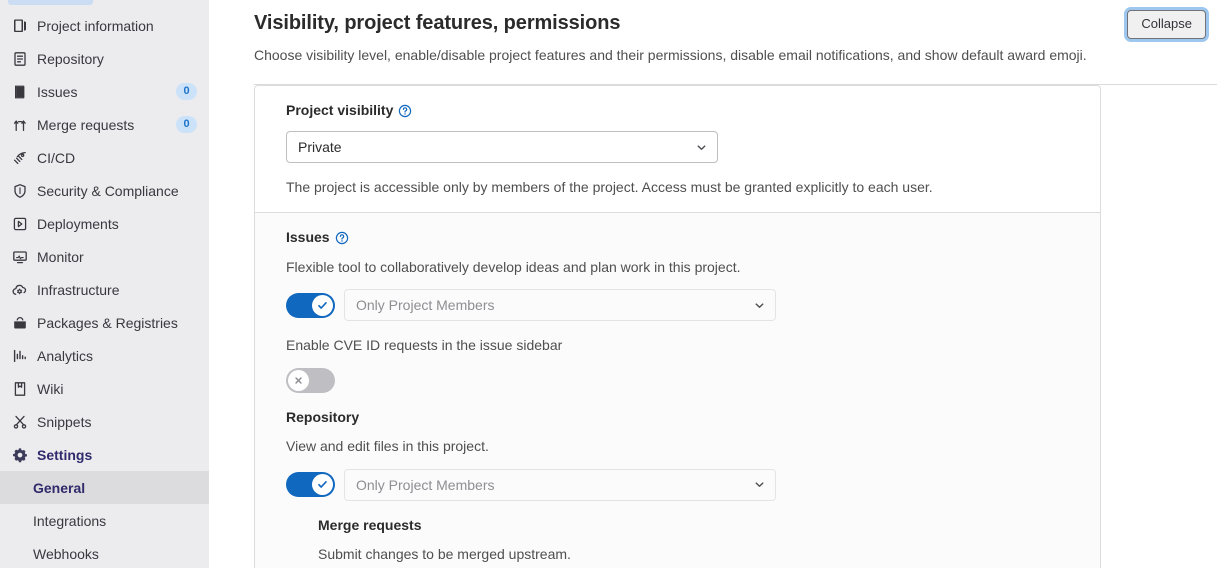 Image resolution: width=1218 pixels, height=568 pixels. I want to click on section-label-text: Project visibility, so click(340, 110).